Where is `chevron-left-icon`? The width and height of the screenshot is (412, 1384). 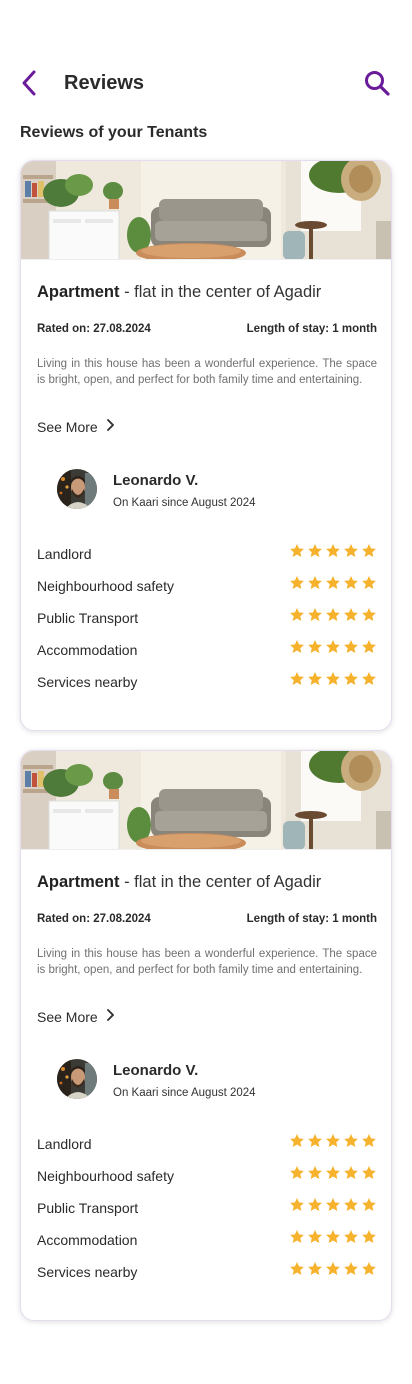 chevron-left-icon is located at coordinates (29, 83).